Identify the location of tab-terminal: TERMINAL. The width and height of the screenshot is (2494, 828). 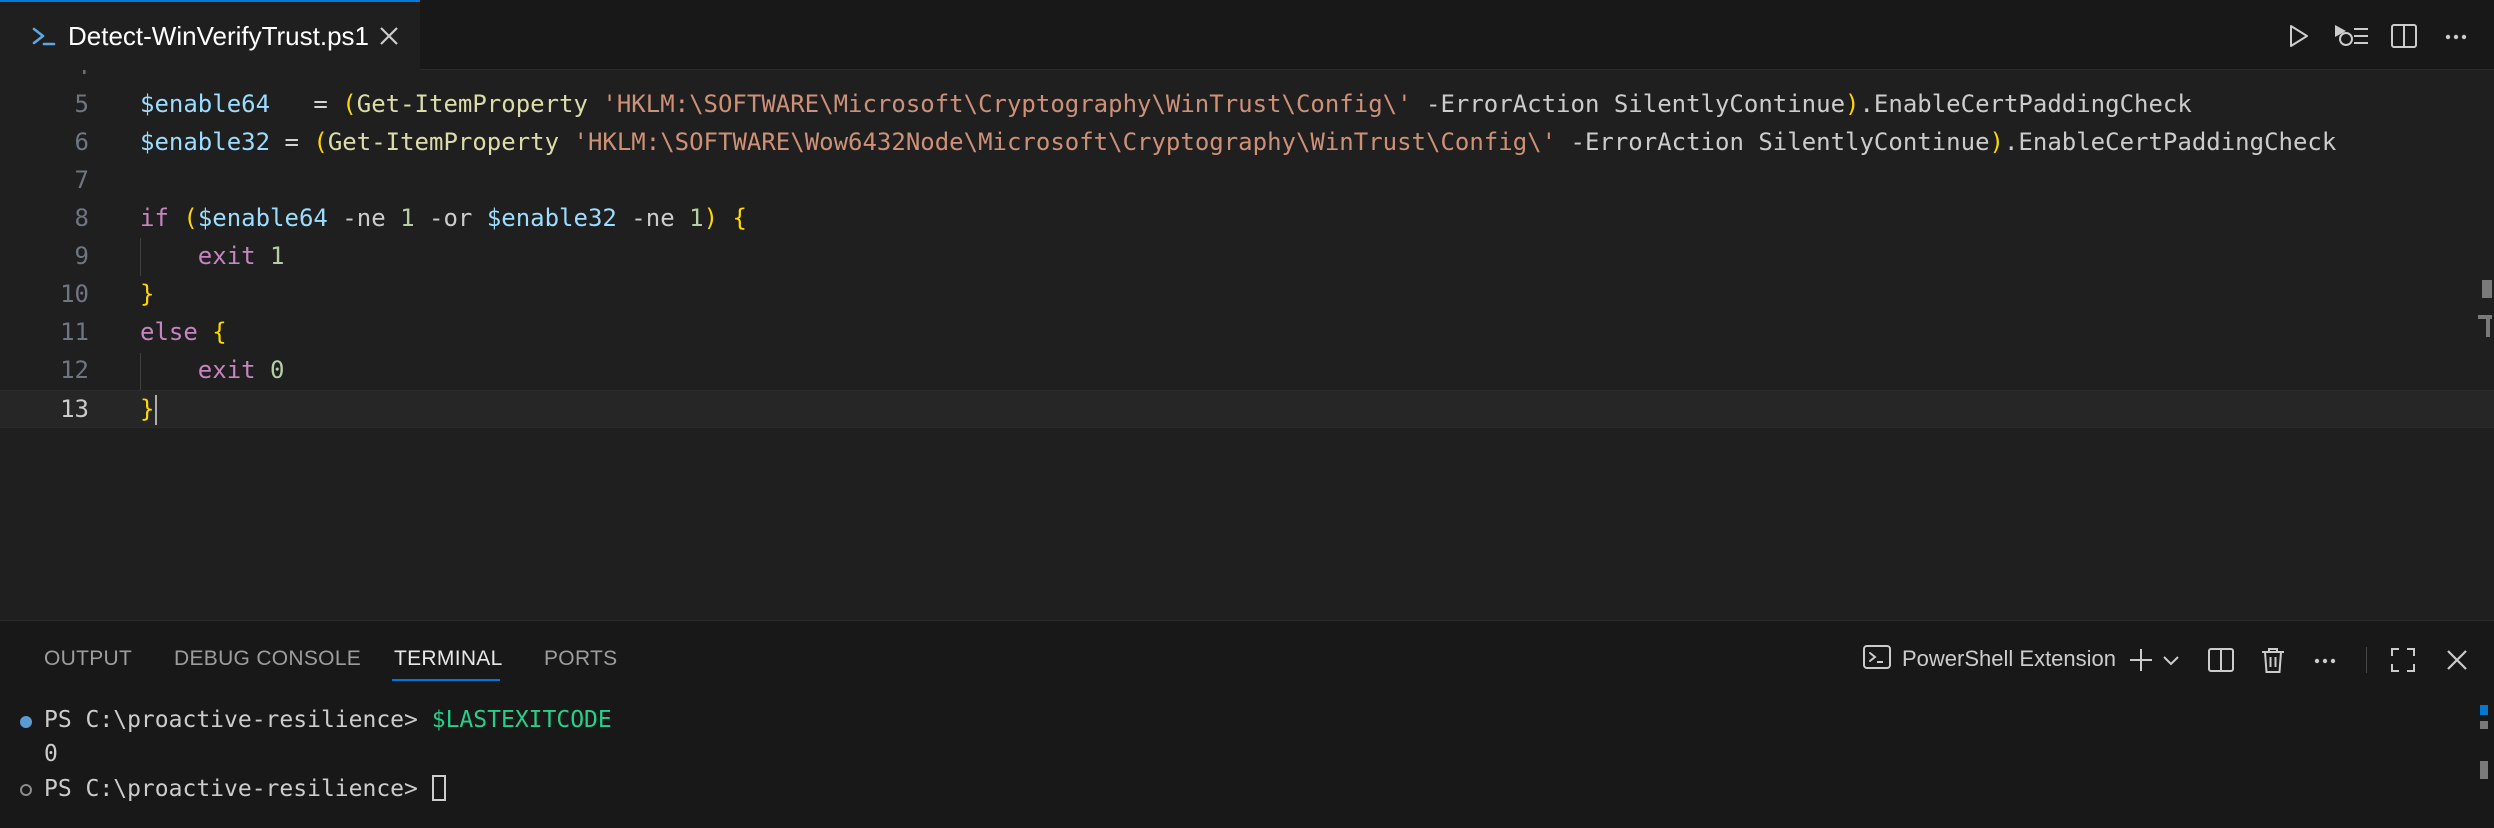
(448, 659).